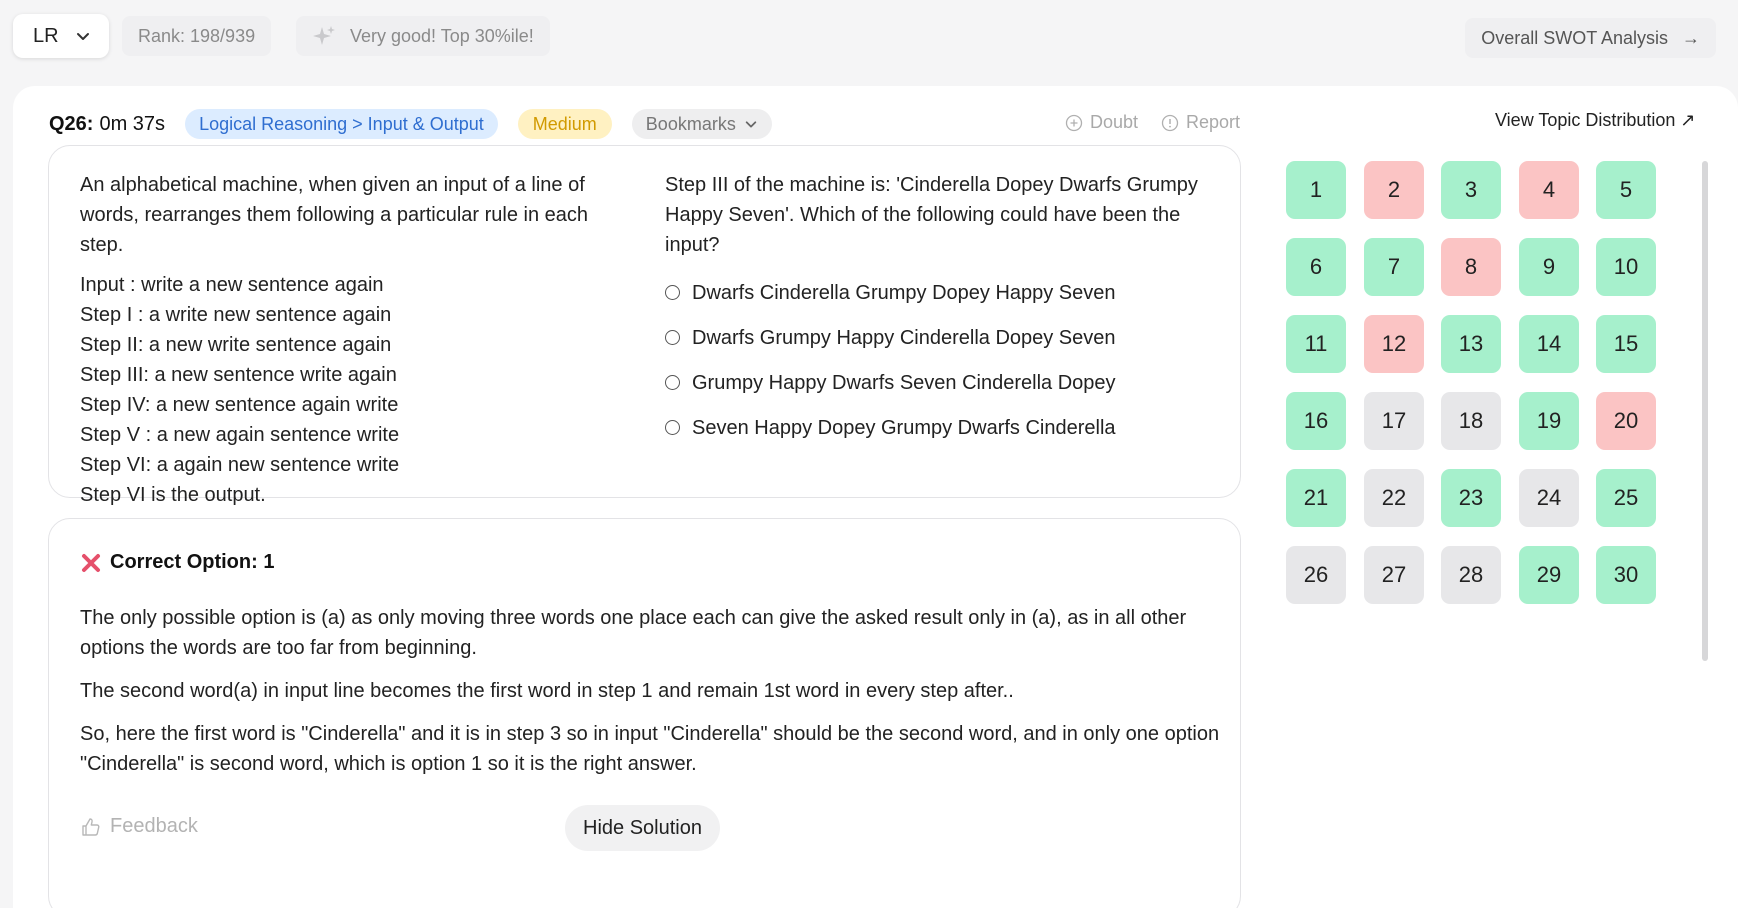 The height and width of the screenshot is (908, 1738). I want to click on info-circle-icon, so click(1170, 122).